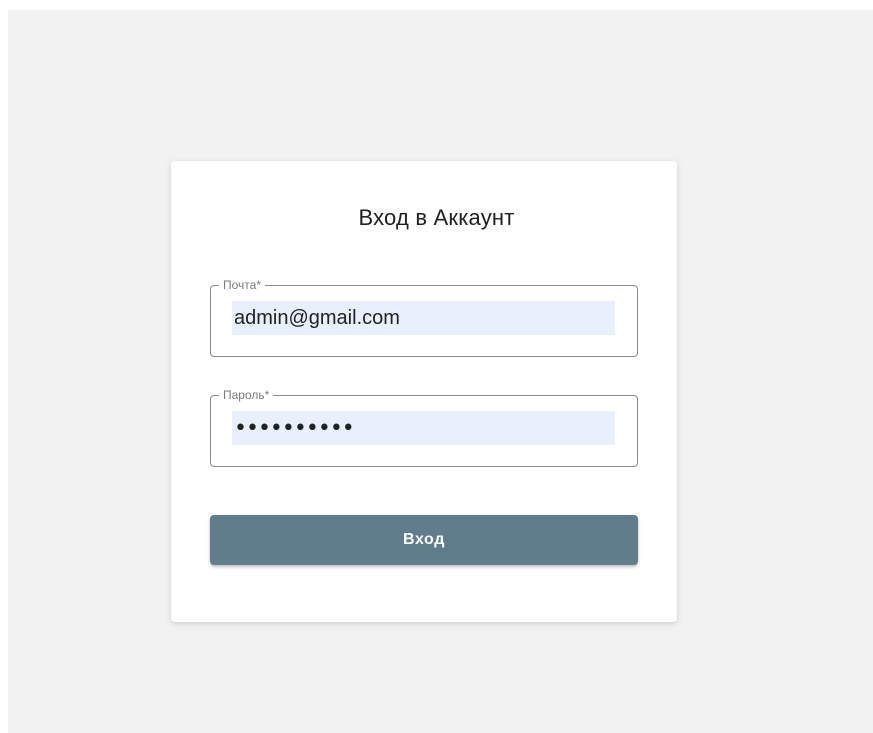 The width and height of the screenshot is (873, 733). What do you see at coordinates (436, 217) in the screenshot?
I see `login-title: Вход в Аккаунт` at bounding box center [436, 217].